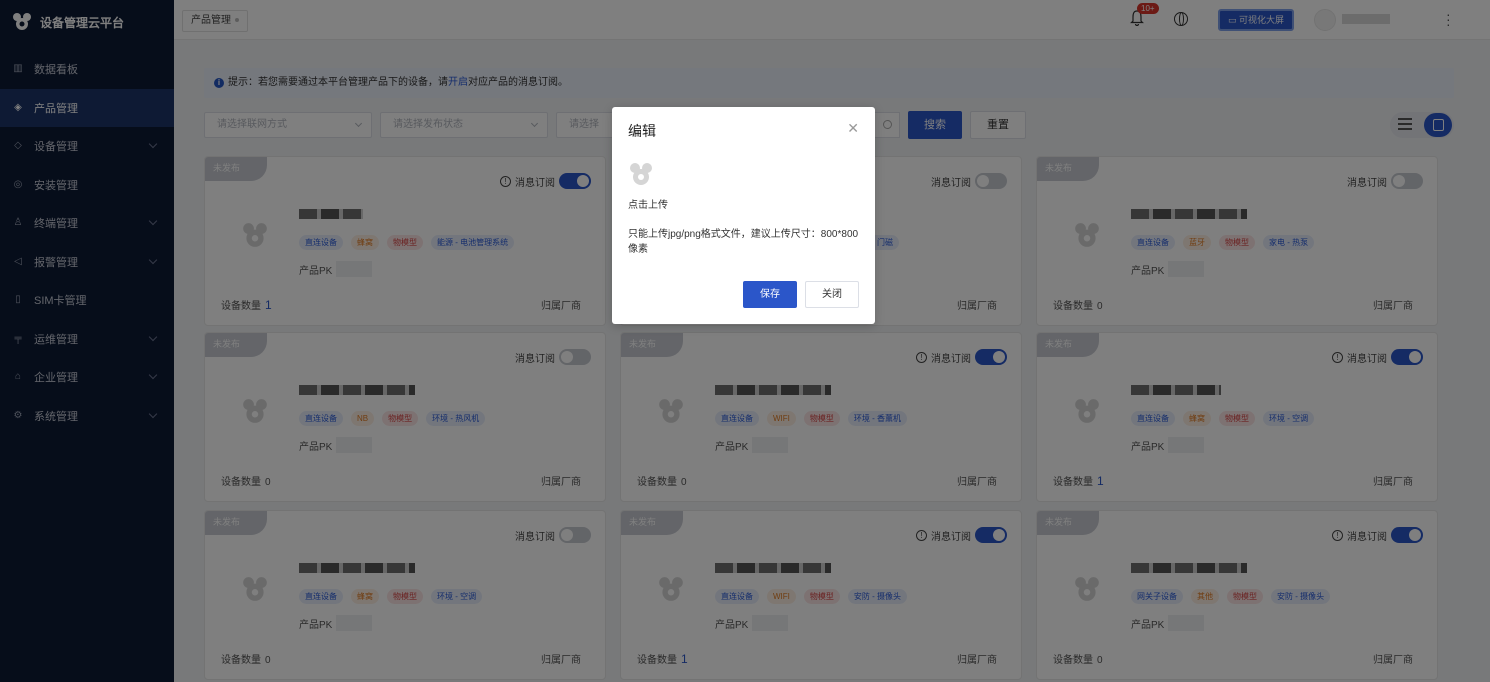  What do you see at coordinates (648, 203) in the screenshot?
I see `upload-label: 点击上传` at bounding box center [648, 203].